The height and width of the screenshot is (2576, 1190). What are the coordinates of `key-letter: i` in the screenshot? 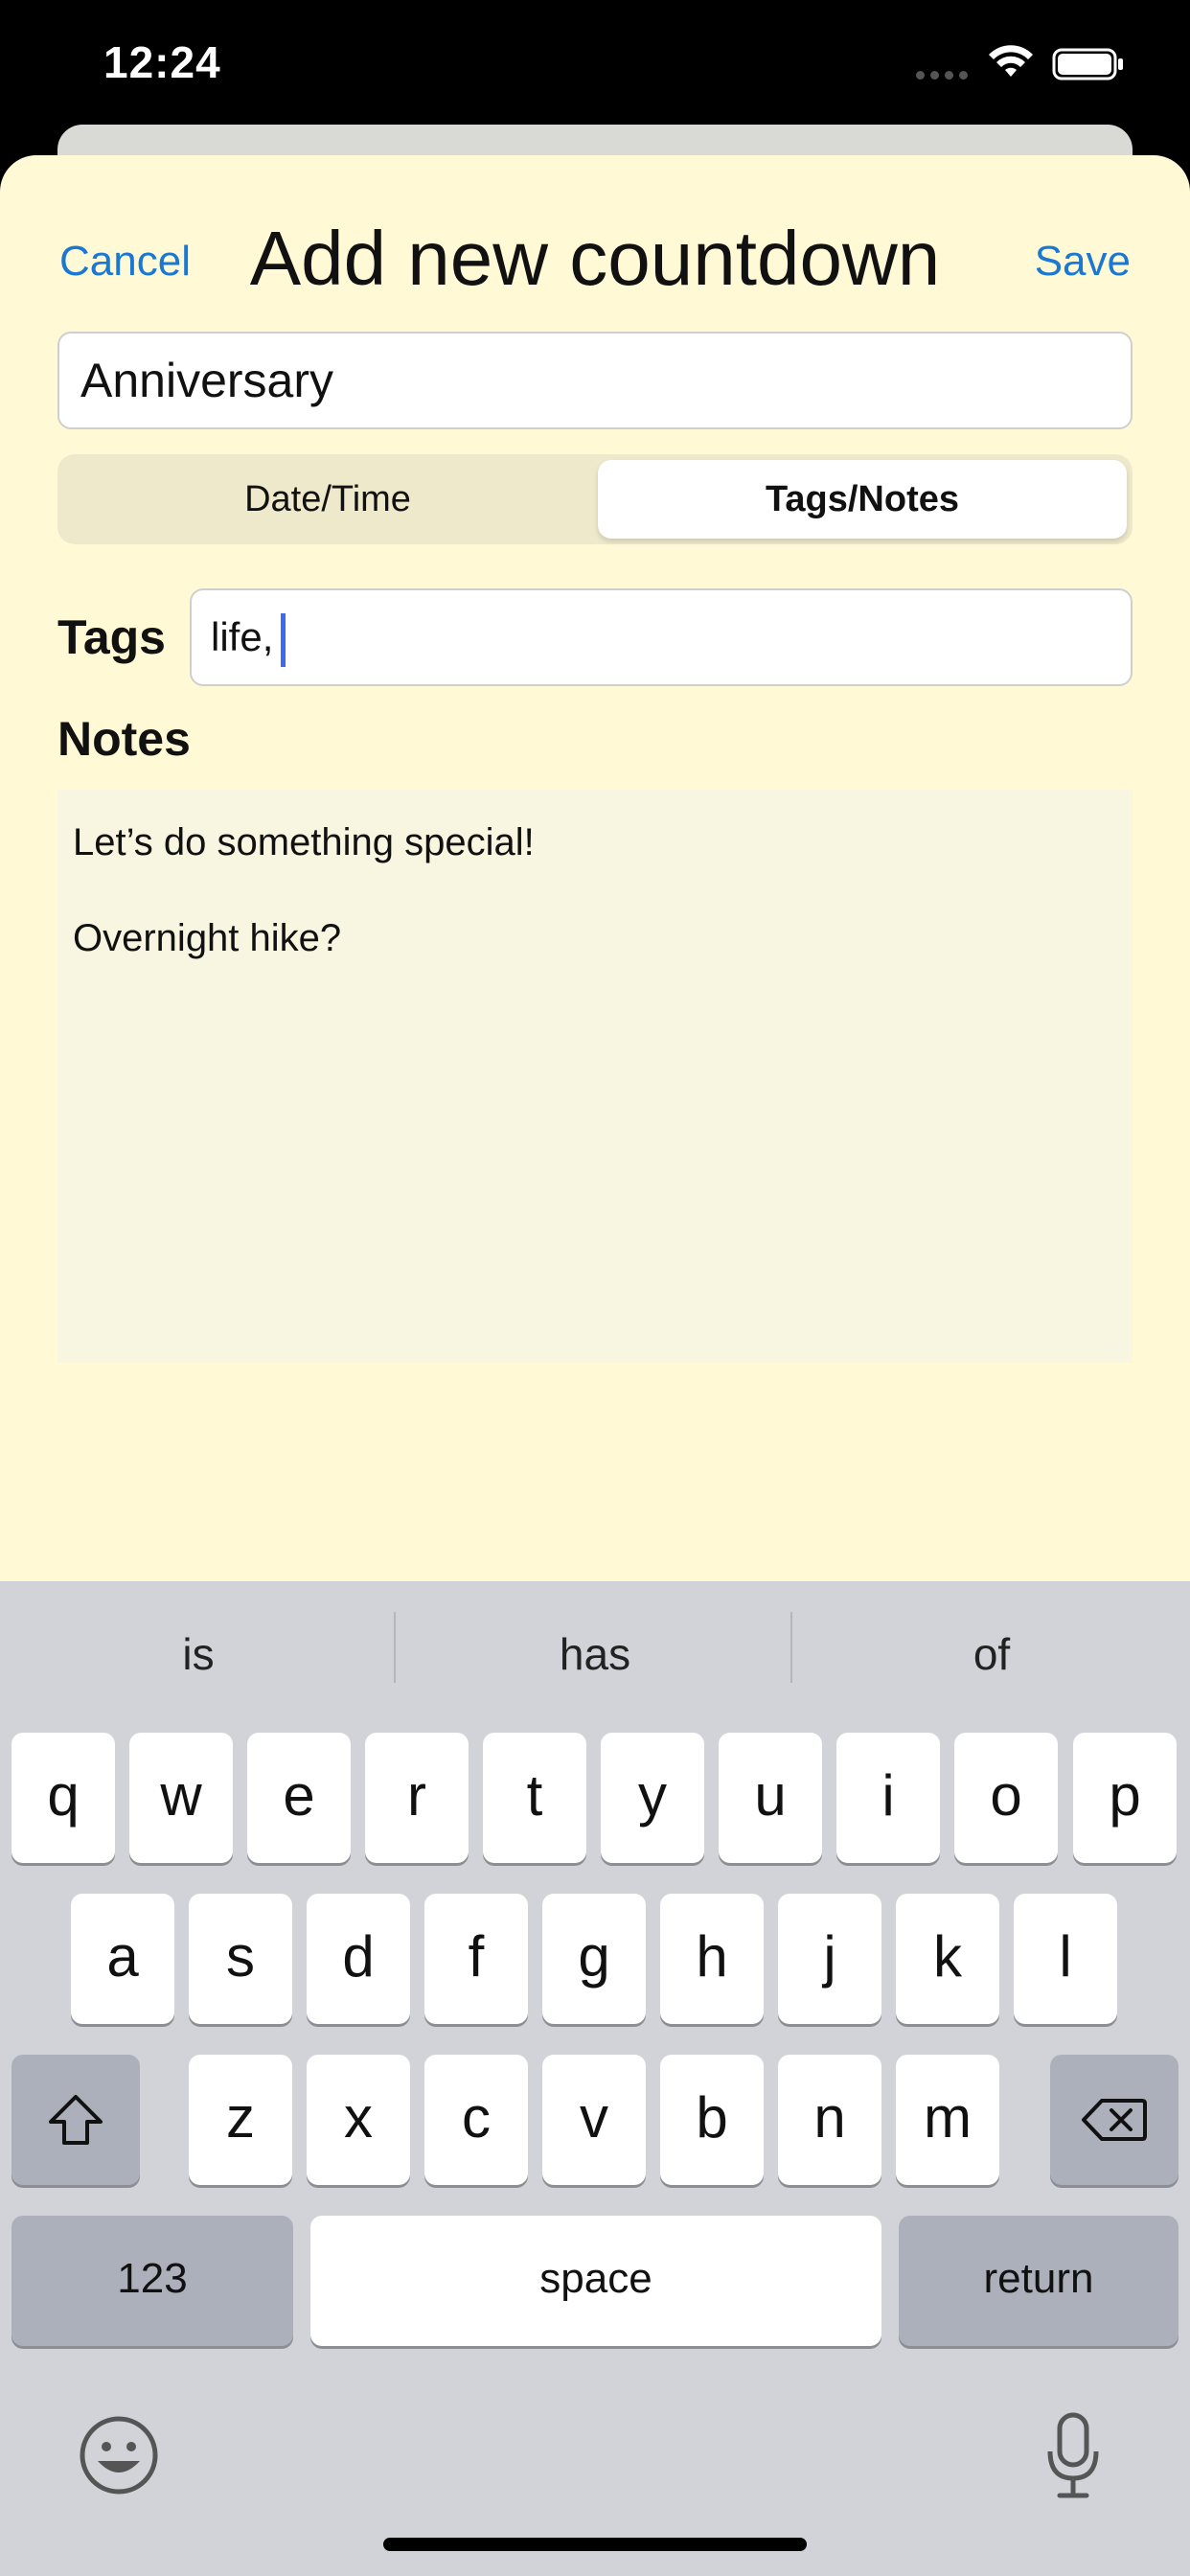 It's located at (888, 1798).